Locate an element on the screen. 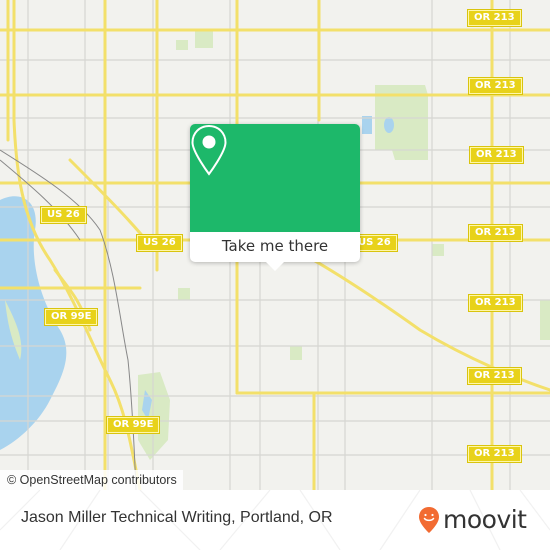 This screenshot has width=550, height=550. take-me-there-button: Take me there is located at coordinates (275, 247).